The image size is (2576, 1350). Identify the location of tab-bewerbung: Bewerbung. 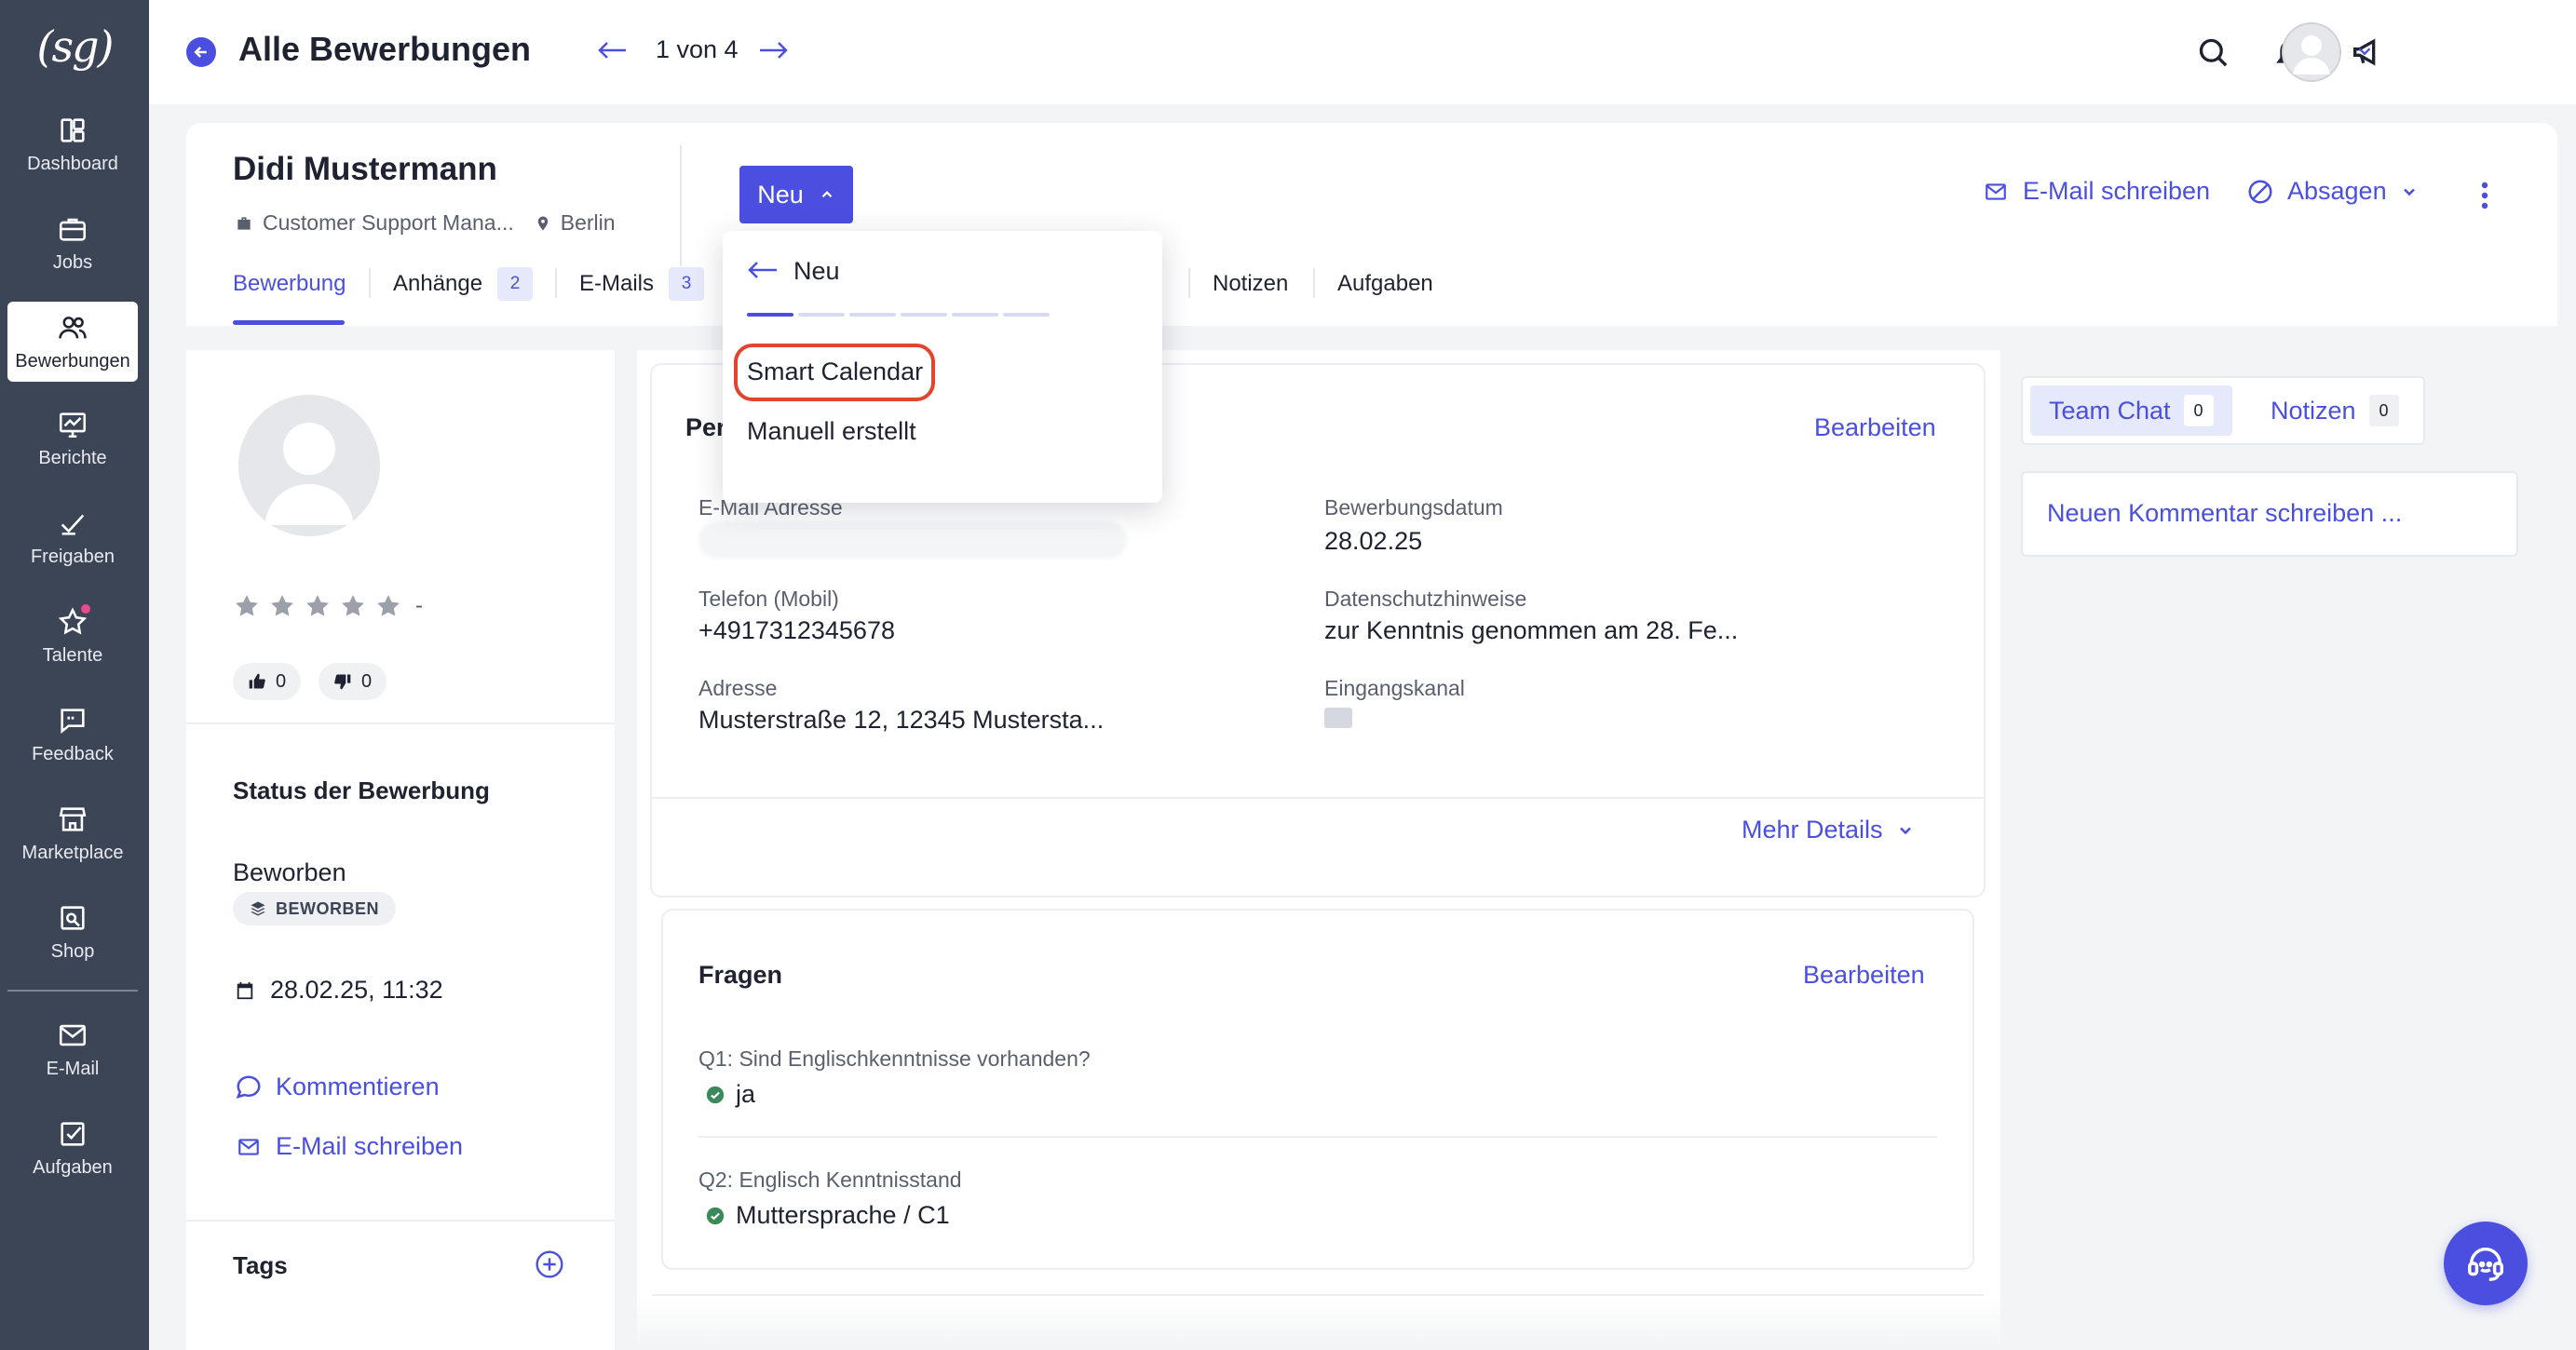
(289, 284).